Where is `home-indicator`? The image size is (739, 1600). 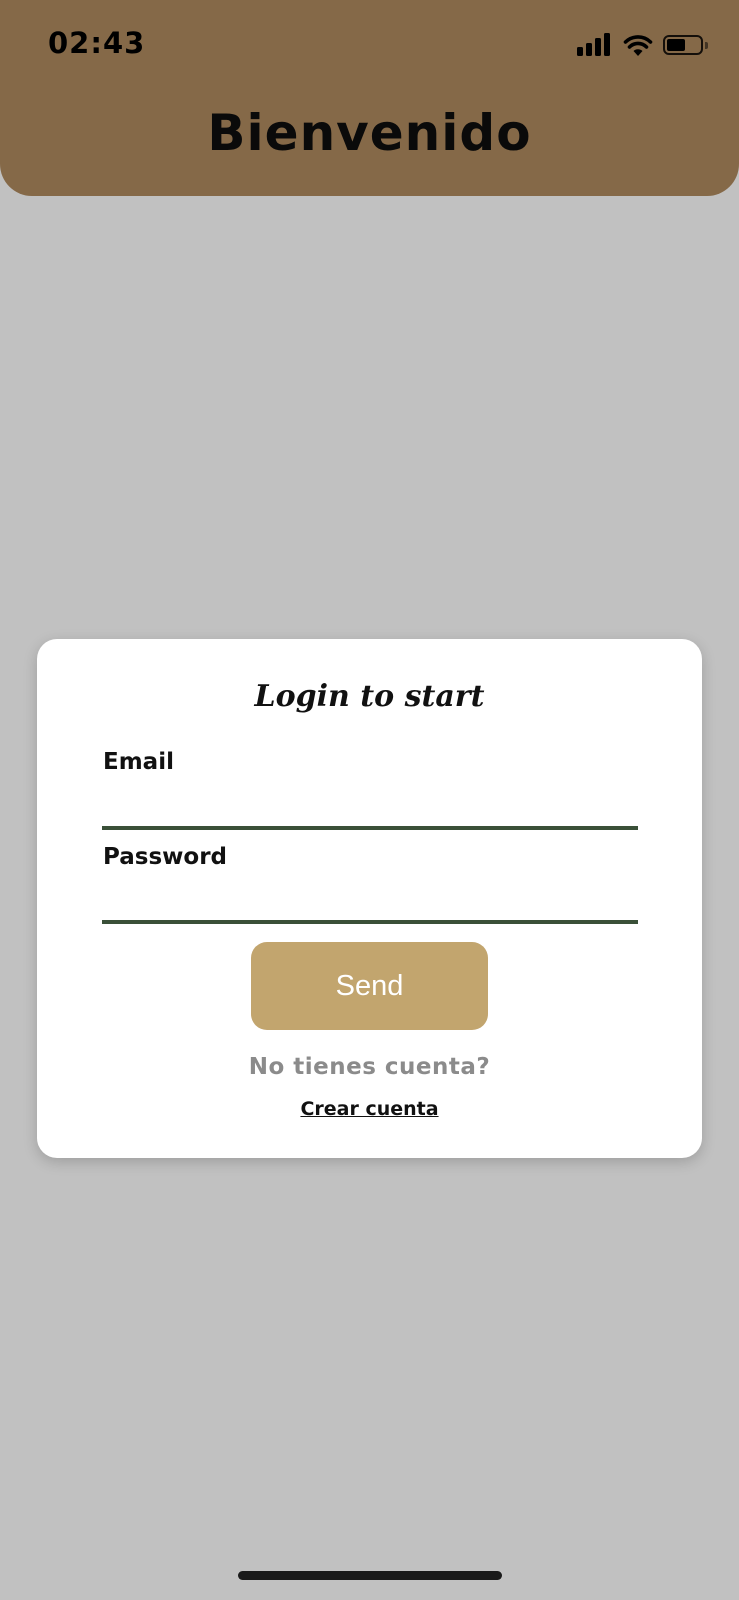
home-indicator is located at coordinates (370, 1575).